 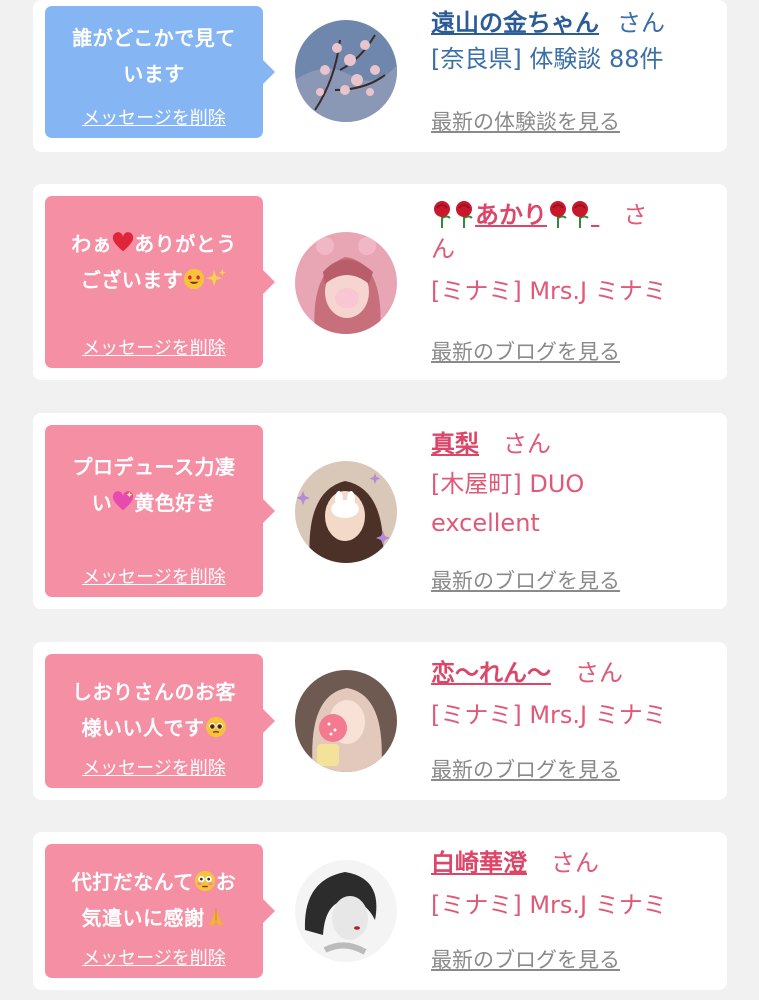 I want to click on message-bubble: わぁ ありがとう ございます メッセージを削除, so click(x=160, y=282).